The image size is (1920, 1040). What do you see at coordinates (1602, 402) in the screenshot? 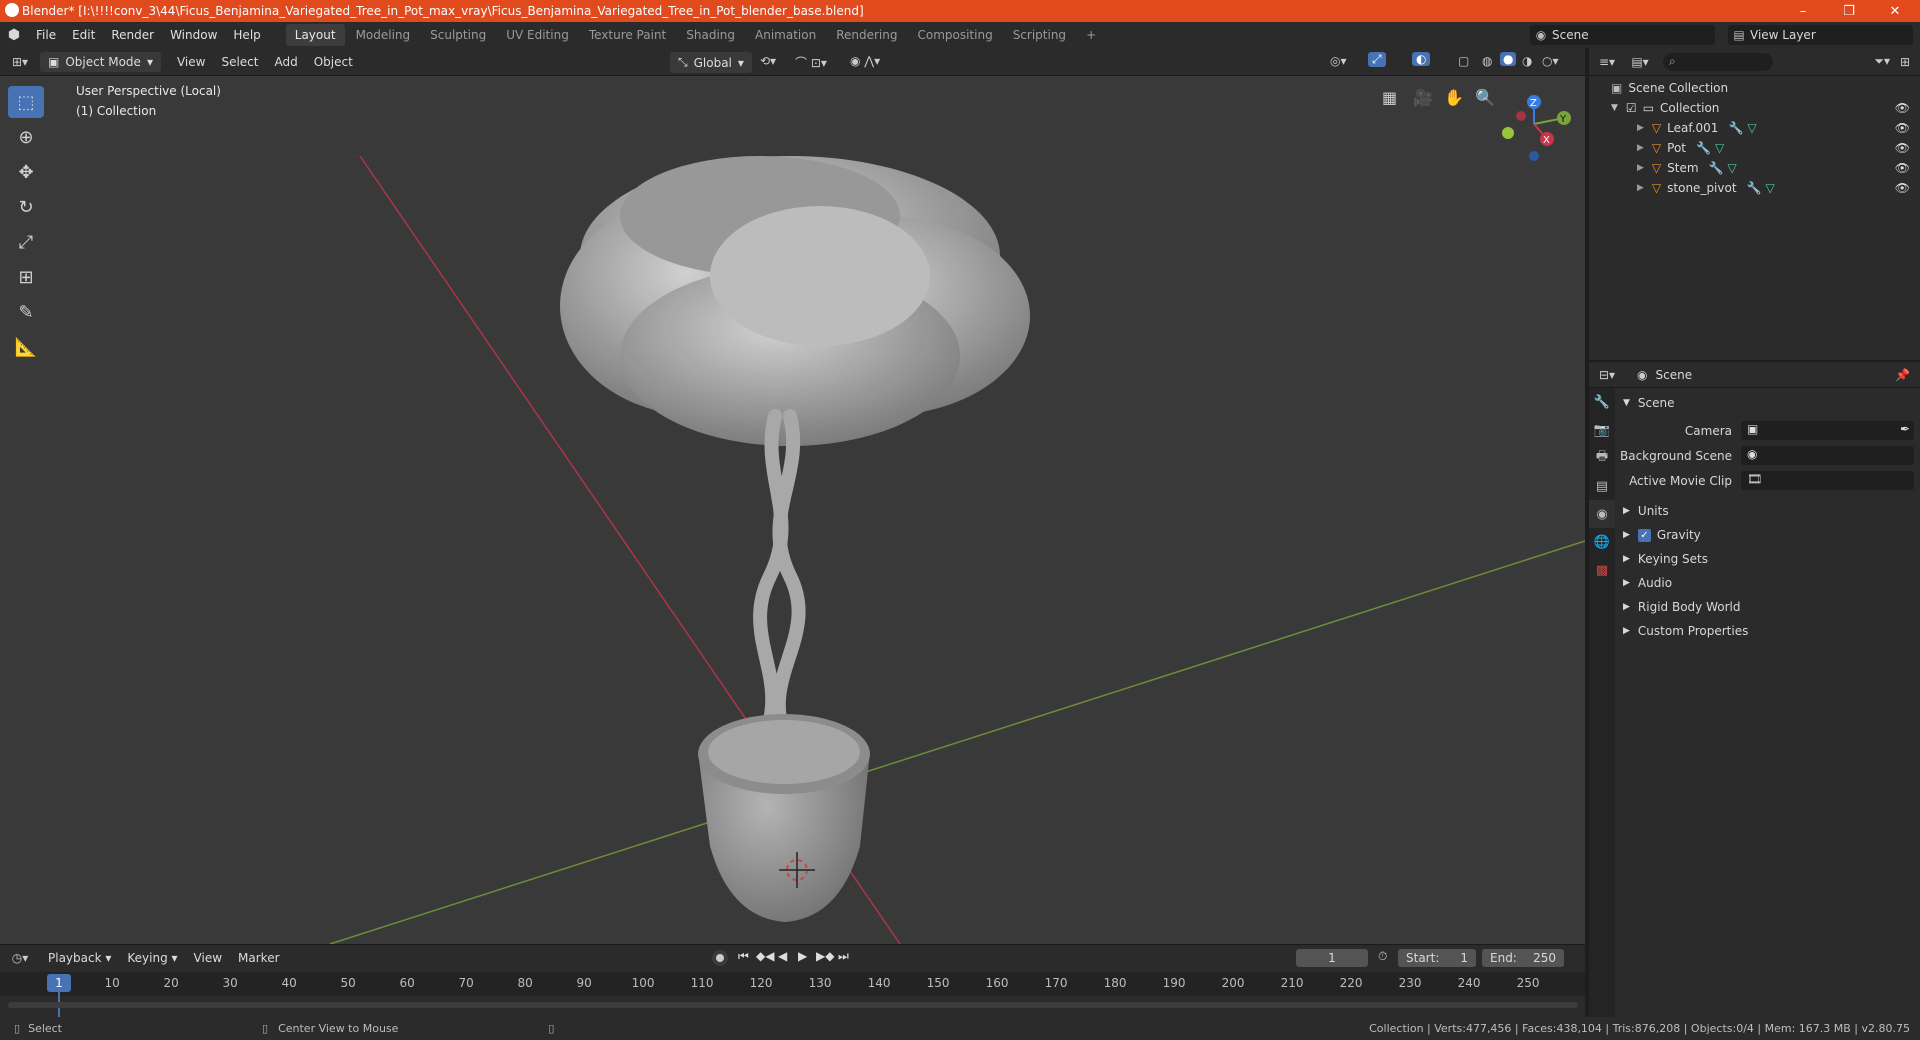
I see `tool-tab-icon: 🔧` at bounding box center [1602, 402].